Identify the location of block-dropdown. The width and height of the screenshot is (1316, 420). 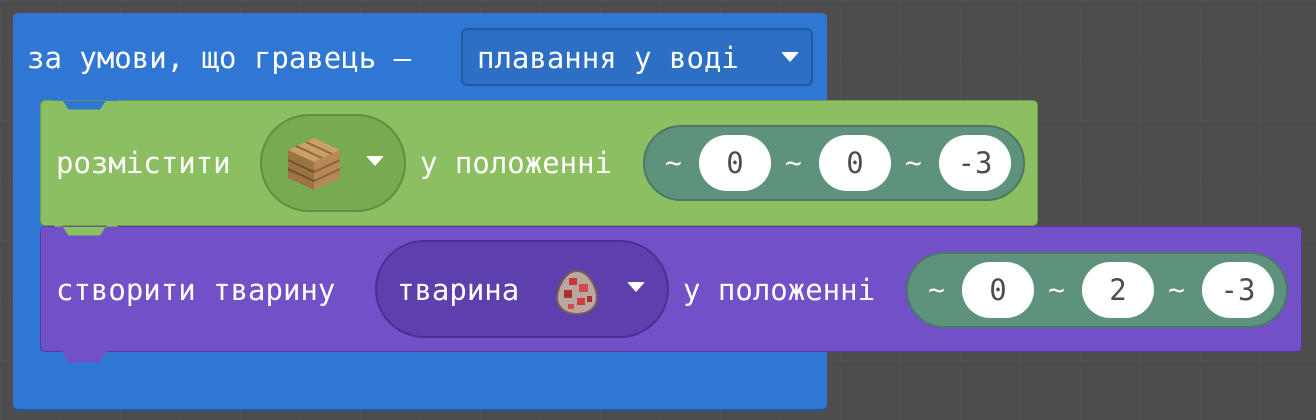
(333, 163).